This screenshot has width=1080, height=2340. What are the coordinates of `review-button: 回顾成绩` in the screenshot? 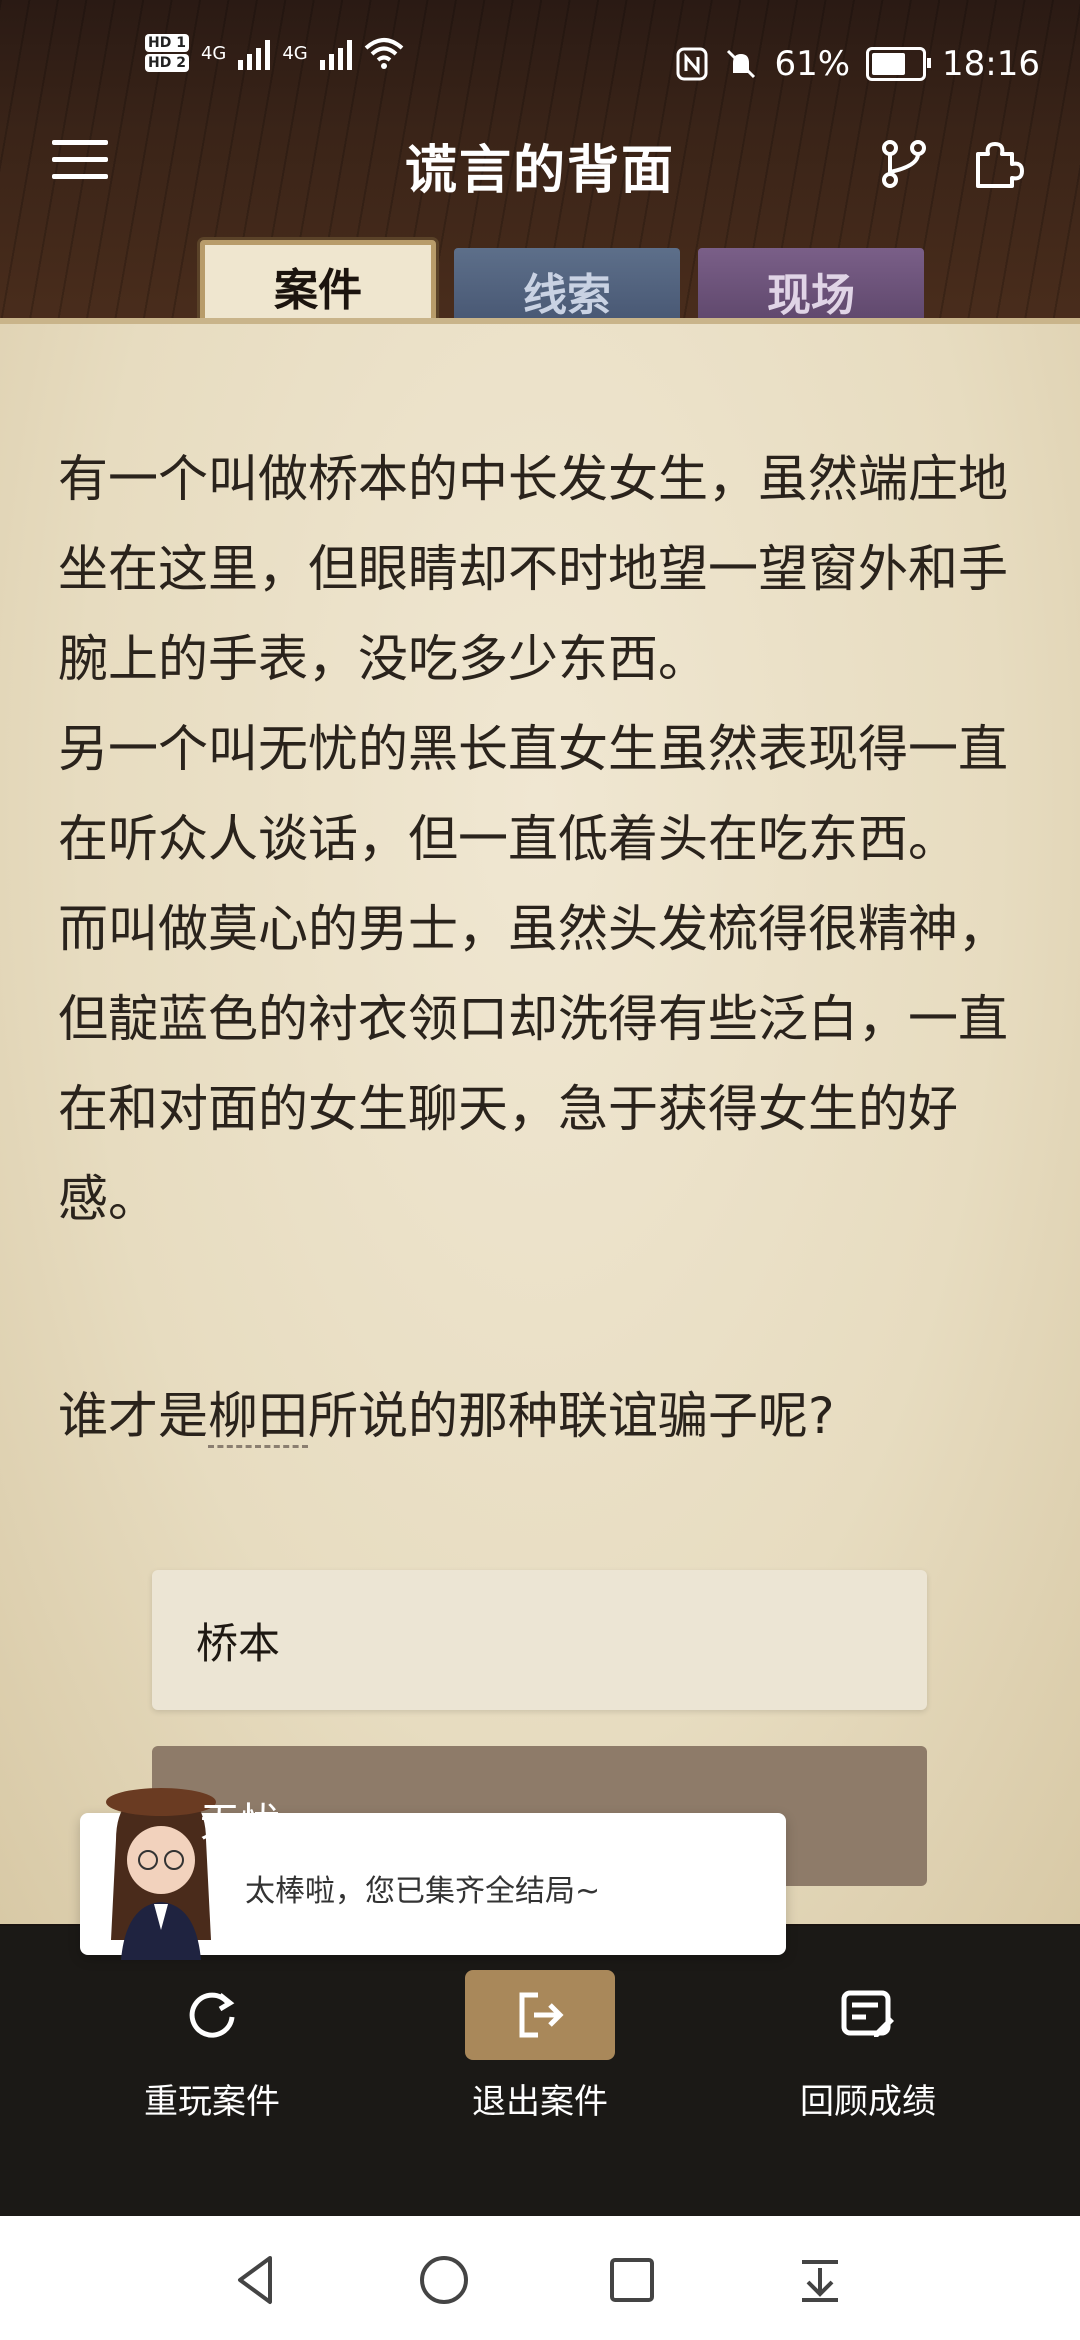 It's located at (868, 2046).